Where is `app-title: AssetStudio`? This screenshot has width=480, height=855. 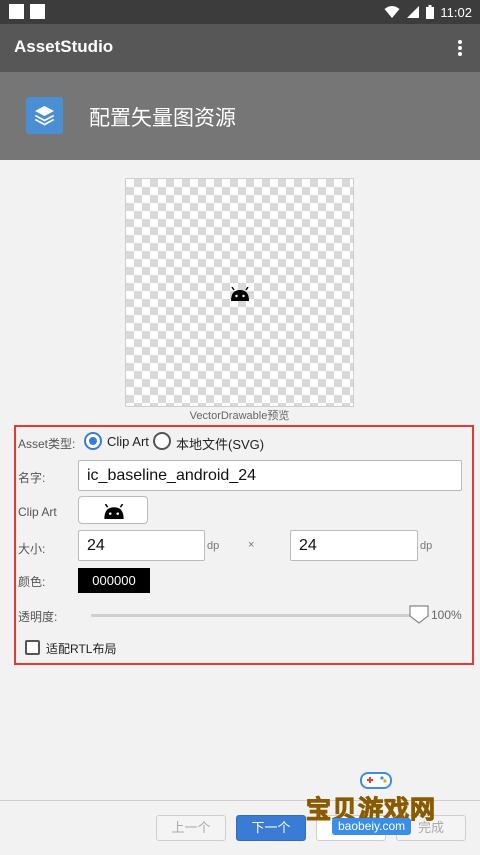
app-title: AssetStudio is located at coordinates (64, 46).